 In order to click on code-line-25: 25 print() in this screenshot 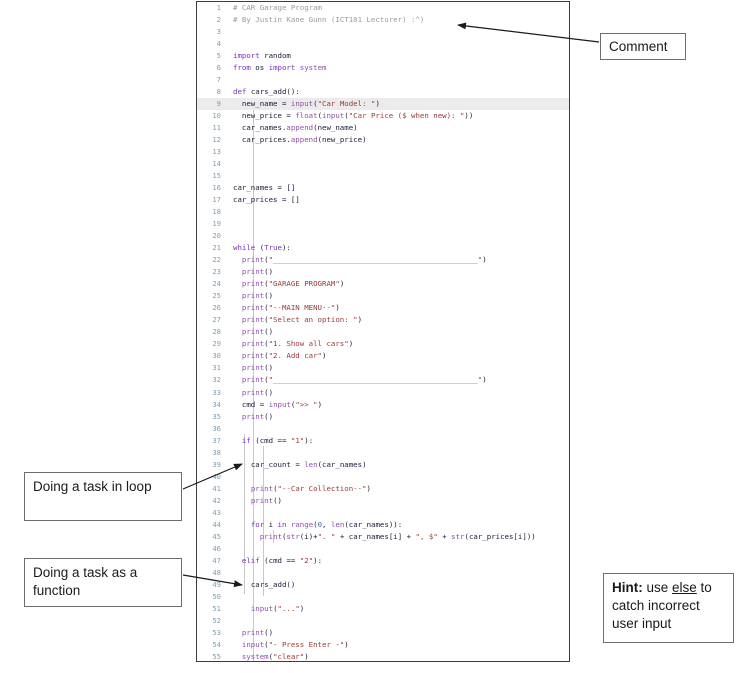, I will do `click(383, 296)`.